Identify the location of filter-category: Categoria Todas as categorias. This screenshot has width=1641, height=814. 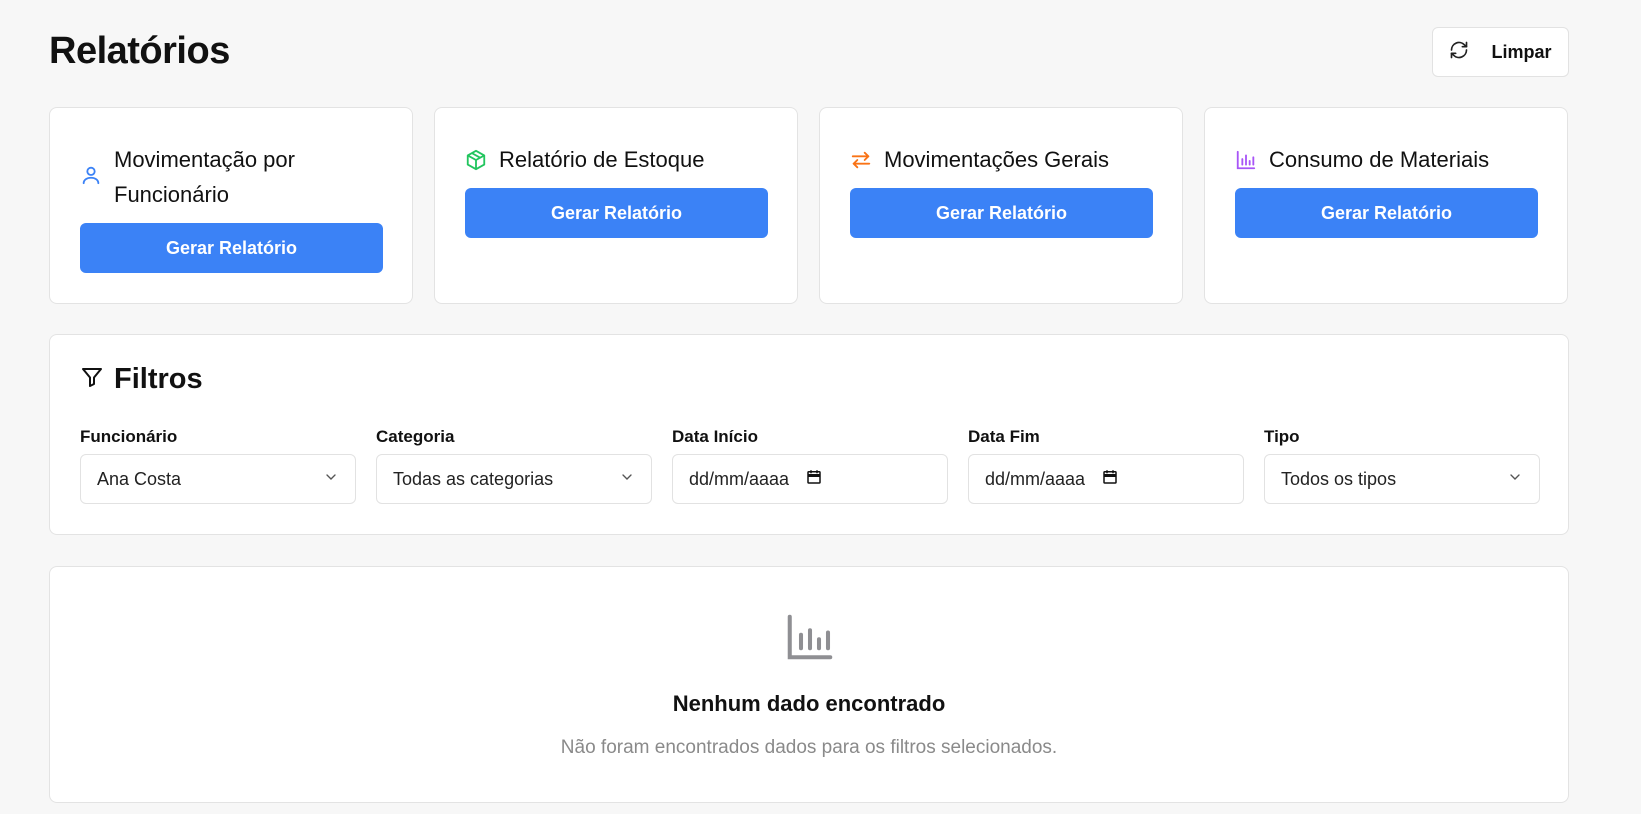
(514, 465).